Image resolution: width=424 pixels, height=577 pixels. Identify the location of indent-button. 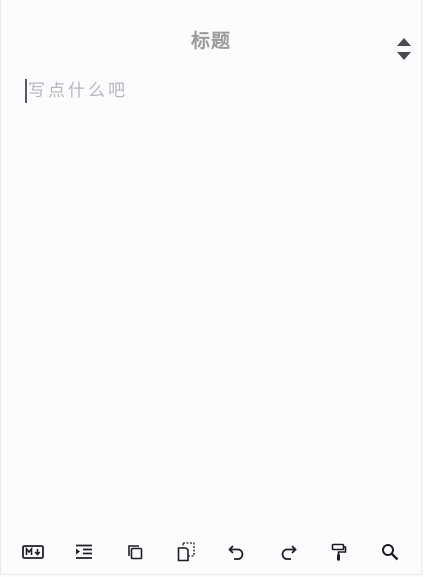
(84, 552).